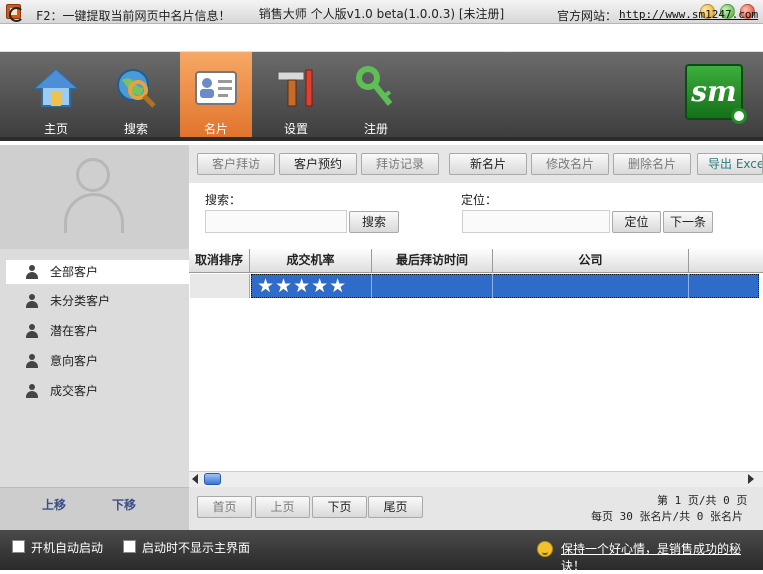 The height and width of the screenshot is (574, 763). What do you see at coordinates (652, 164) in the screenshot?
I see `delete-card-button: 删除名片` at bounding box center [652, 164].